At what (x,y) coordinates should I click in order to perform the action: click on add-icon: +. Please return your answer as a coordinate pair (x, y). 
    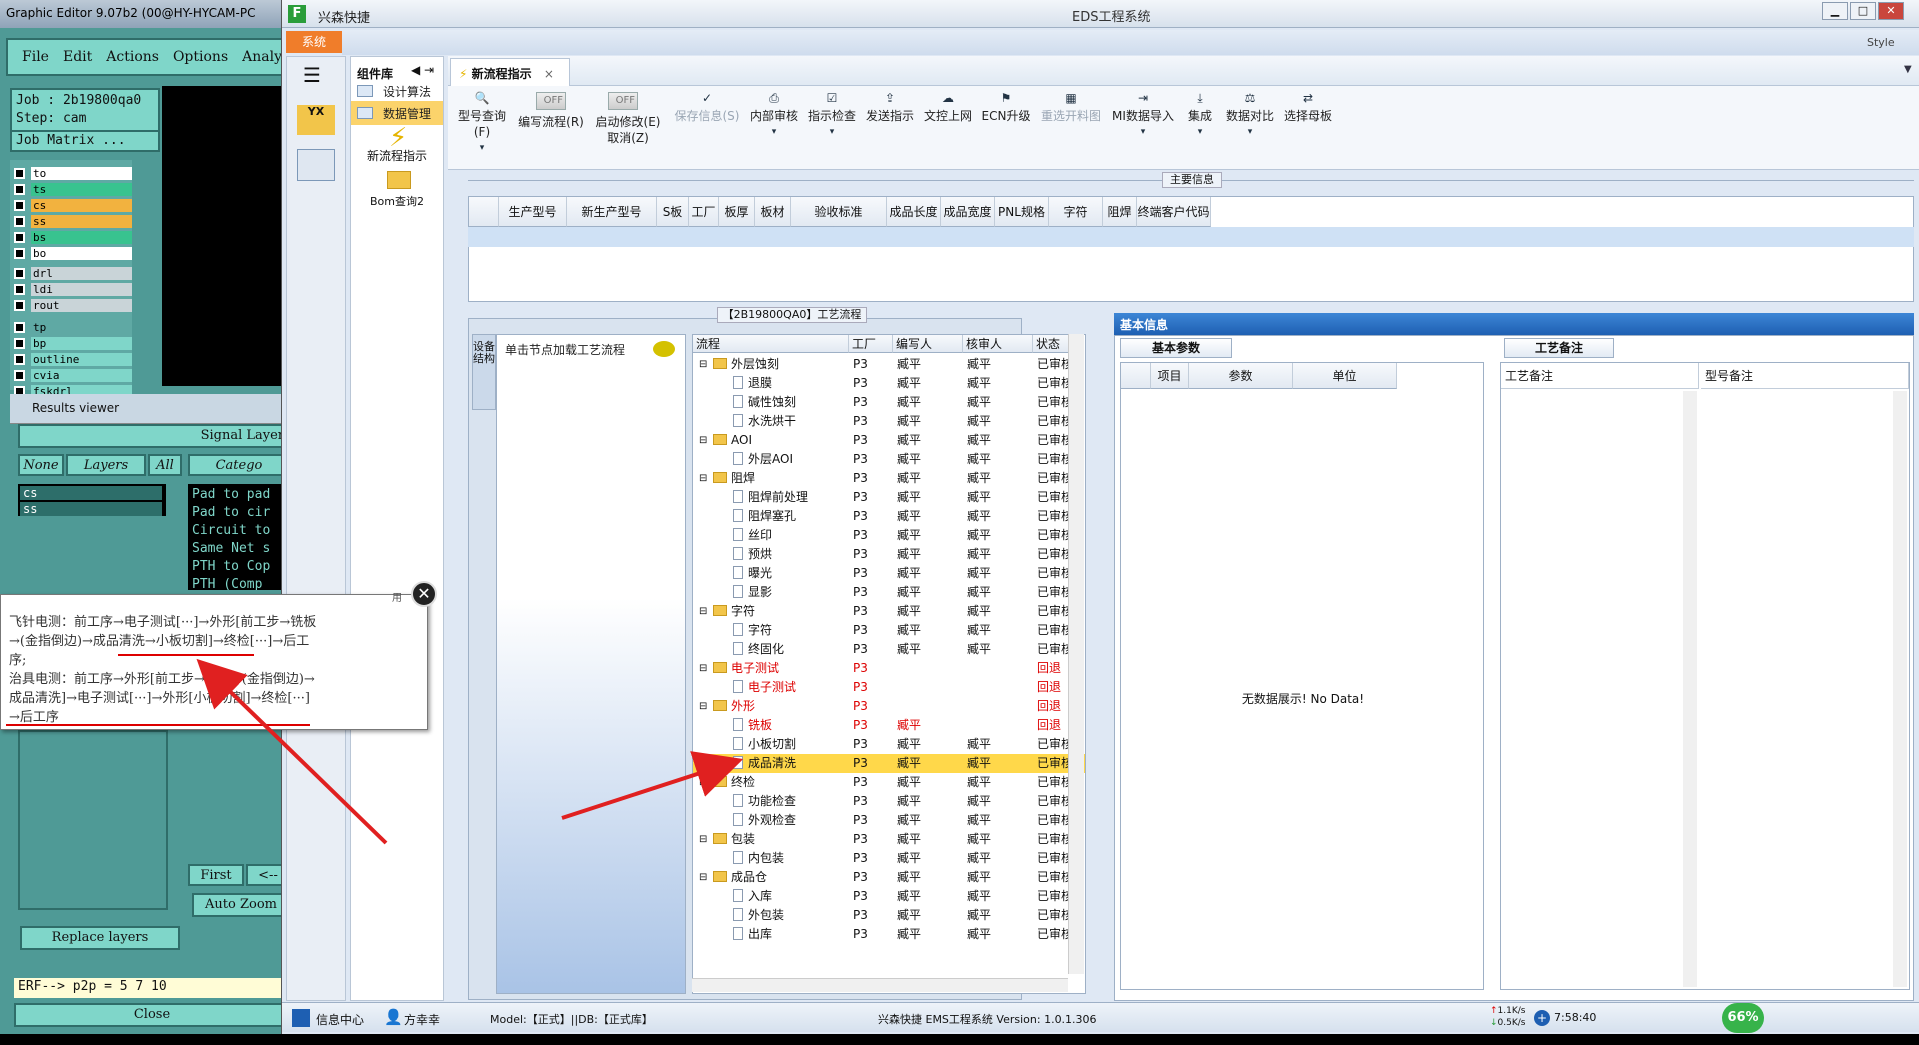
    Looking at the image, I should click on (1542, 1018).